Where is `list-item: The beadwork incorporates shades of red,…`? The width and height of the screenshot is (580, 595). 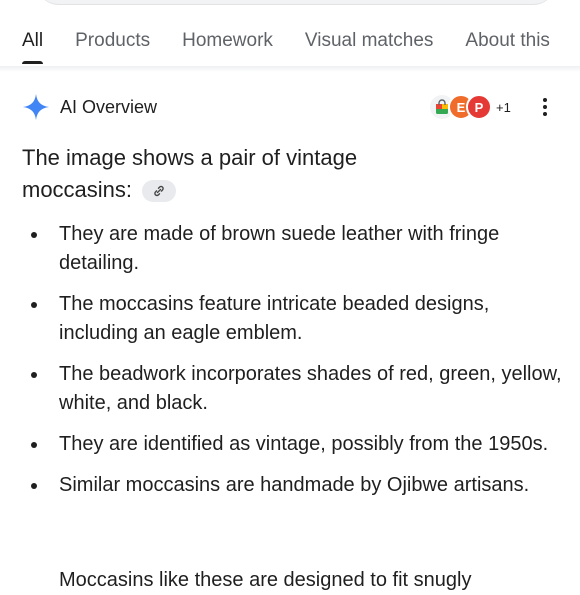 list-item: The beadwork incorporates shades of red,… is located at coordinates (292, 389).